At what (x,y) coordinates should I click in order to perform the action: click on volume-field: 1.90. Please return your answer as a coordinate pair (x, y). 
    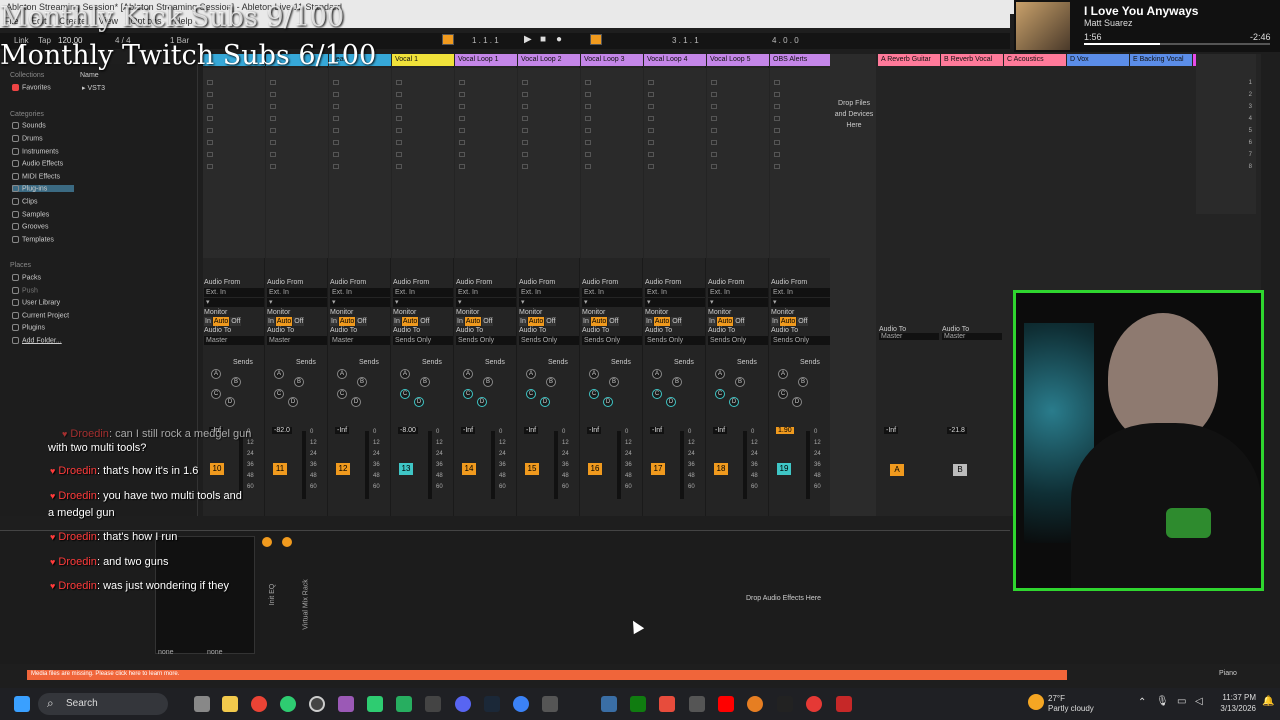
    Looking at the image, I should click on (785, 430).